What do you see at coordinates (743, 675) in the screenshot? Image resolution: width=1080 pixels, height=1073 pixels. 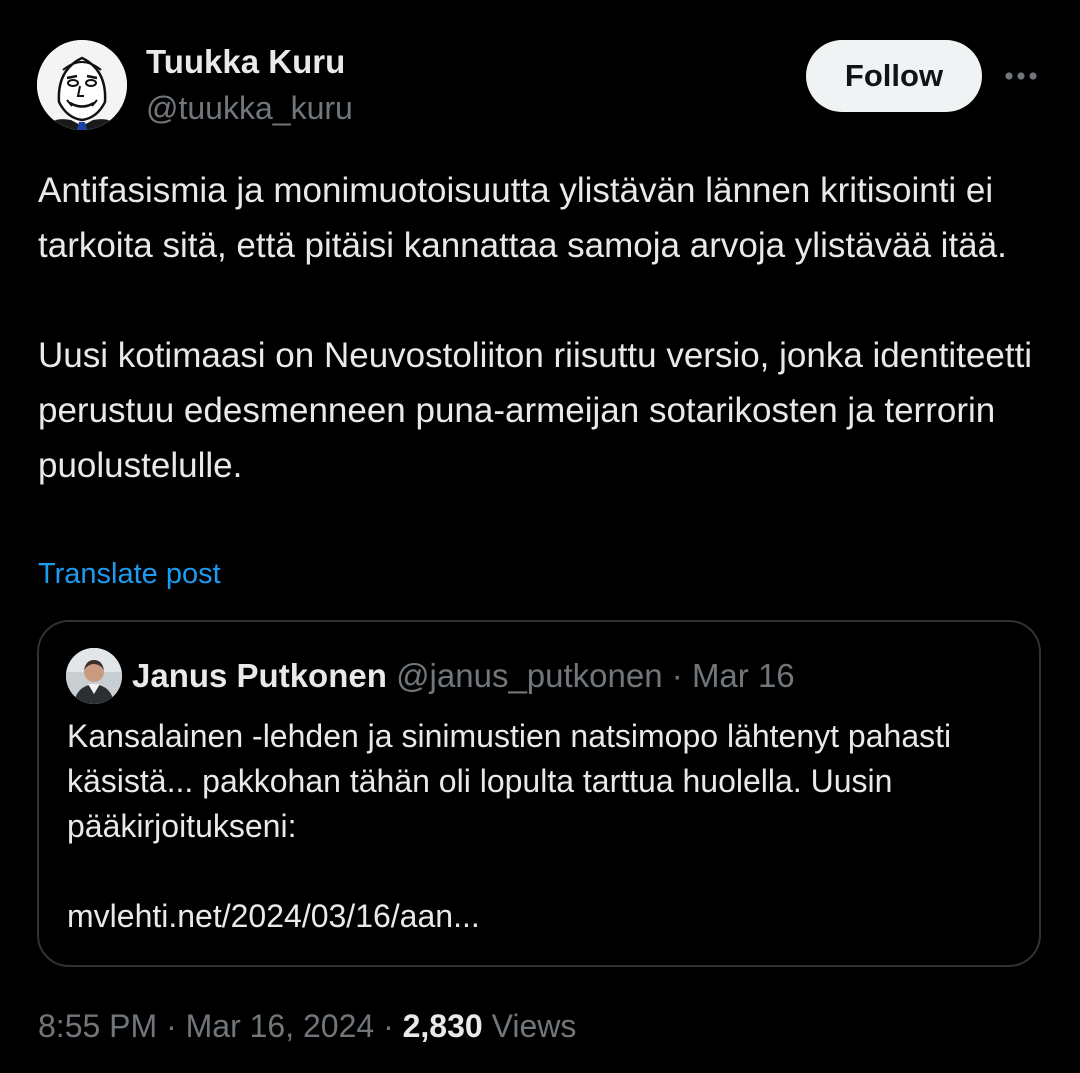 I see `quoted-post-date: Mar 16` at bounding box center [743, 675].